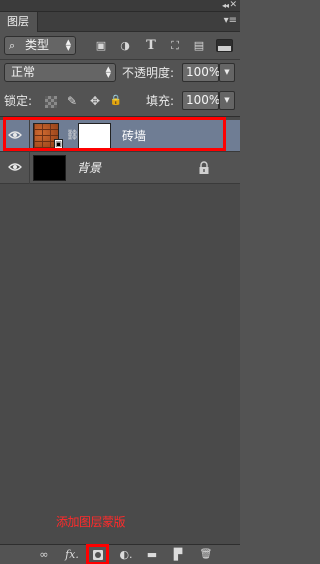  I want to click on add-layer-mask-button, so click(97, 554).